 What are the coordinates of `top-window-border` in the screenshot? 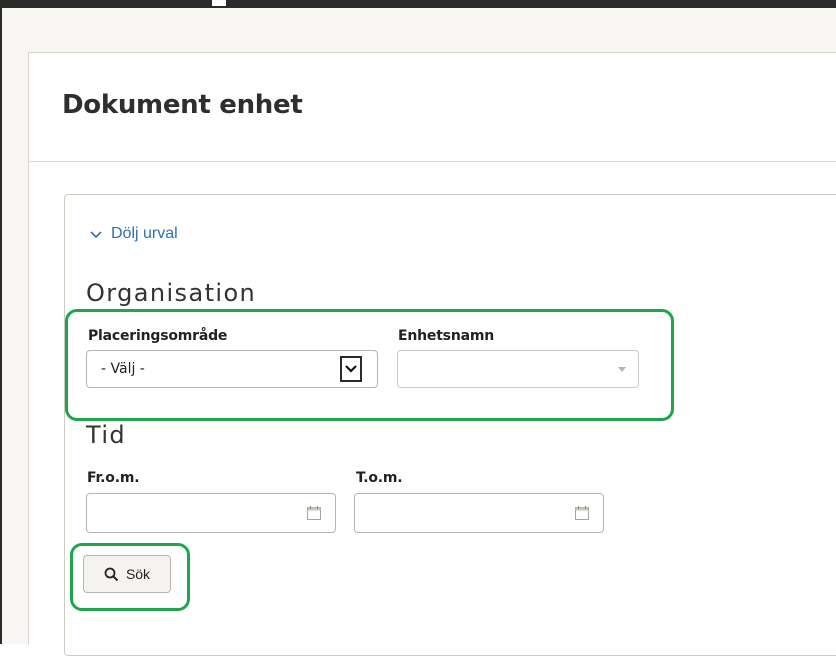 It's located at (418, 4).